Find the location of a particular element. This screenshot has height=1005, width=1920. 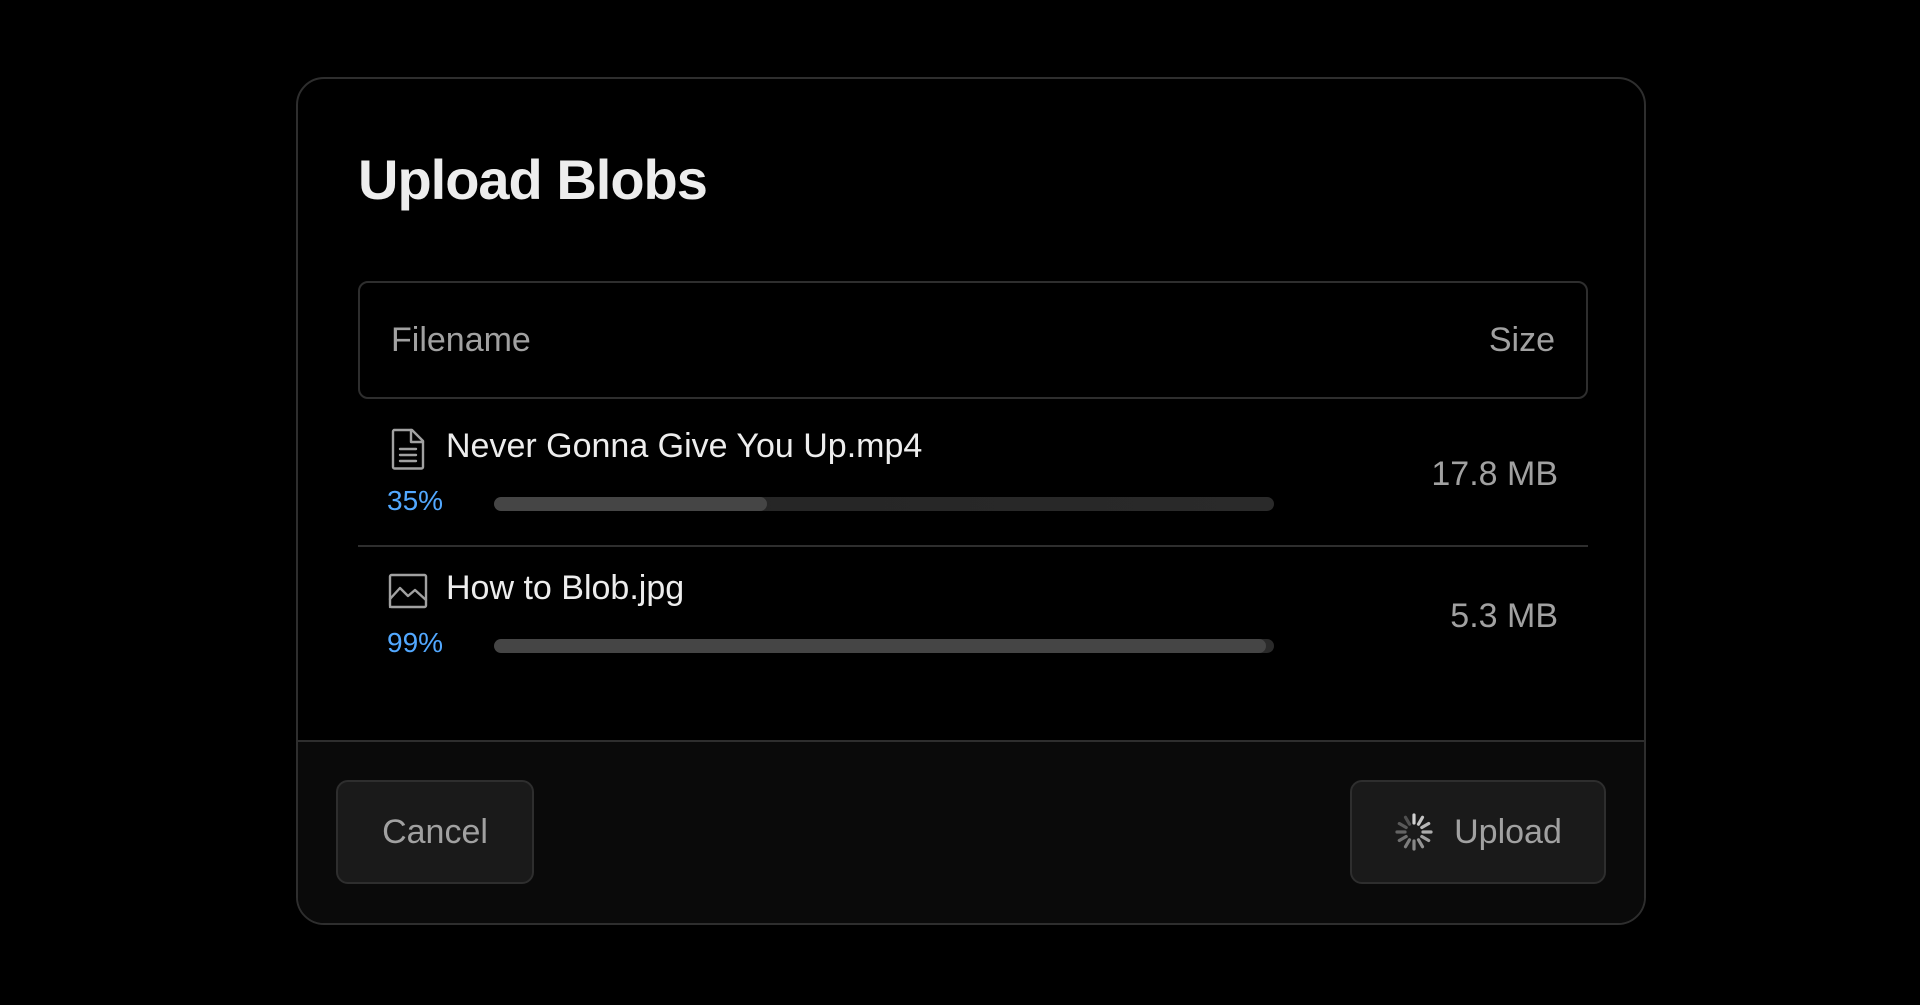

upload-button: Upload is located at coordinates (1478, 832).